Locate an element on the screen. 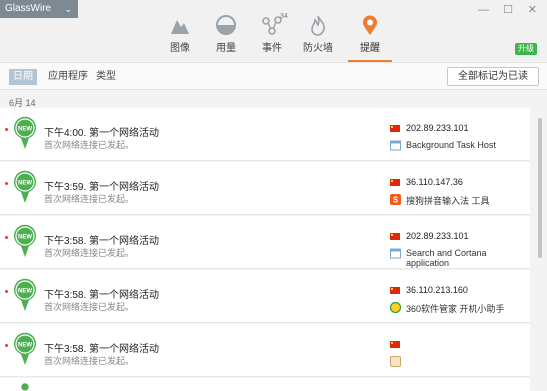 This screenshot has width=547, height=391. tab-firewall: 防火墙 is located at coordinates (318, 38).